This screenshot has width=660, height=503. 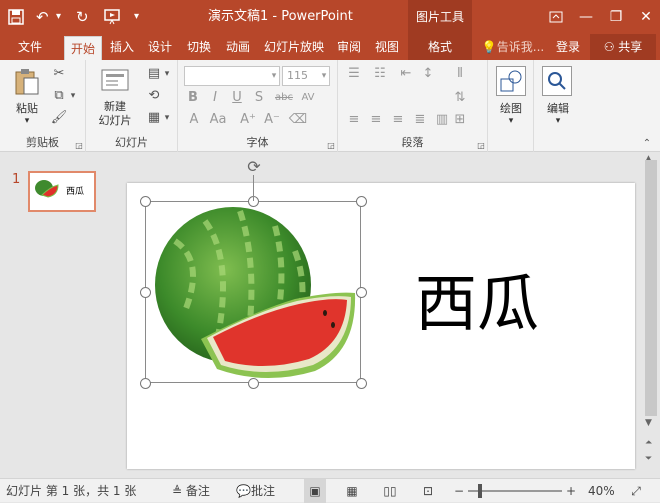 I want to click on tab-home: 开始, so click(x=83, y=48).